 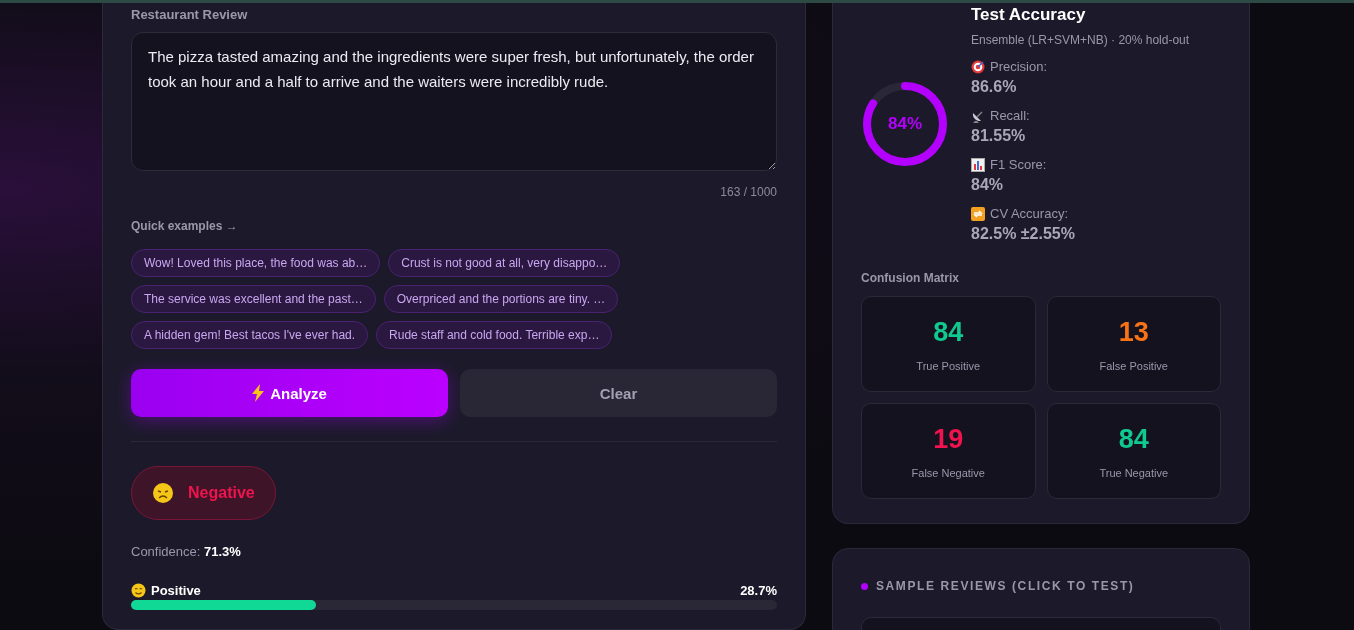 I want to click on matrix-count: 13, so click(x=1133, y=332).